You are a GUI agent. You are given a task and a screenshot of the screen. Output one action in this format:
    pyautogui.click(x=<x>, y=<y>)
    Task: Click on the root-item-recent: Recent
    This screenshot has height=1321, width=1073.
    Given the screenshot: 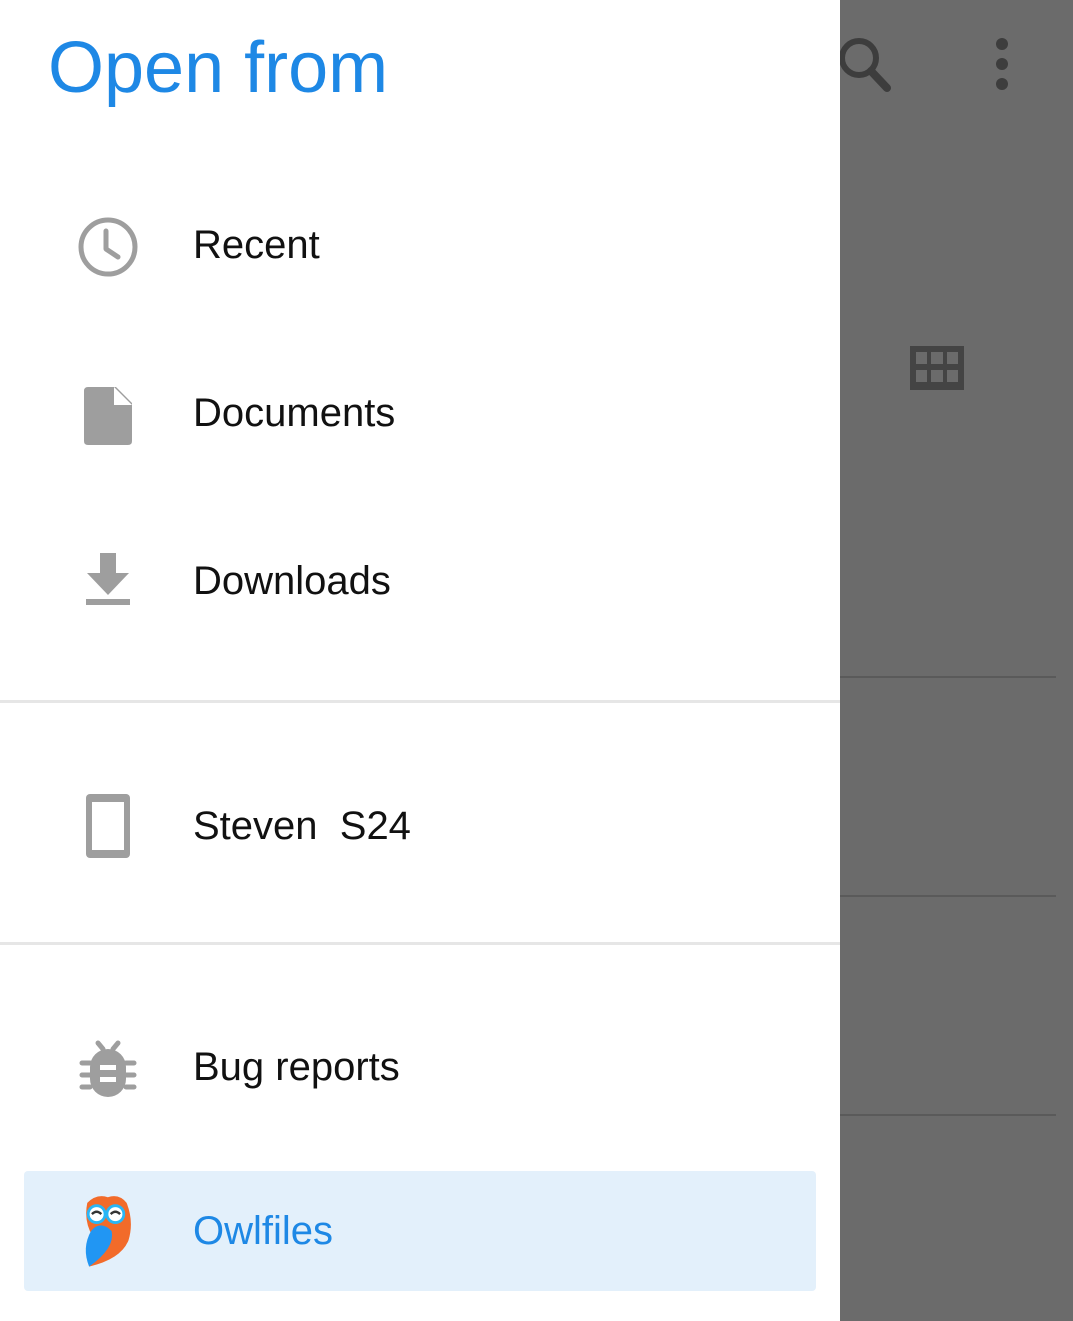 What is the action you would take?
    pyautogui.click(x=420, y=245)
    